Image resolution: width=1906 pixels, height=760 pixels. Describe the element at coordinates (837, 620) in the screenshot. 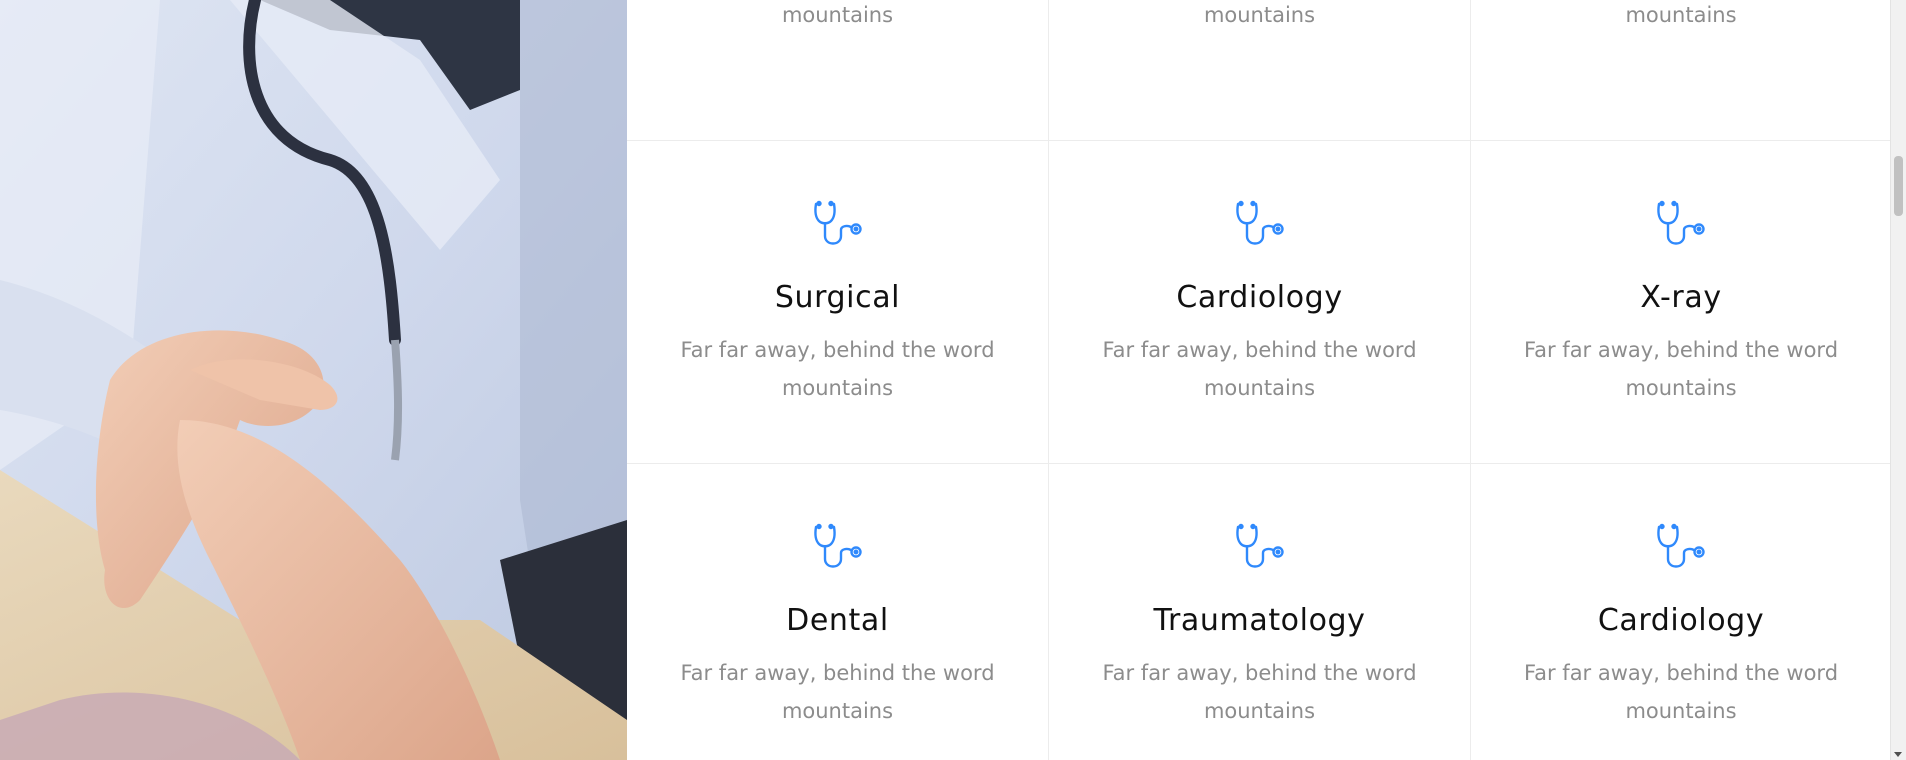

I see `service-title: Dental` at that location.